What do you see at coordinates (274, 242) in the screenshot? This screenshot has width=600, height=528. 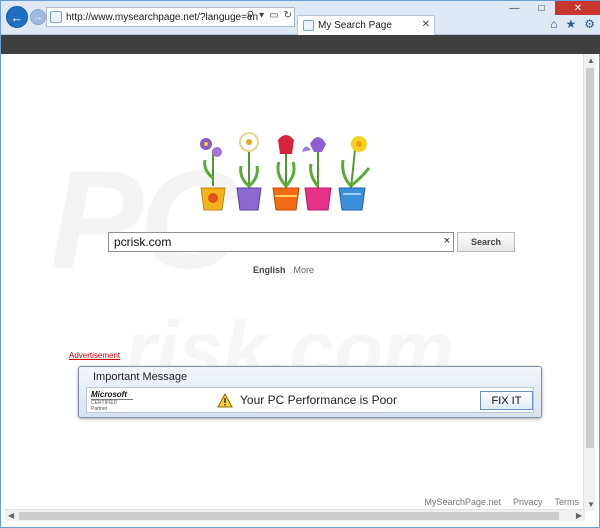 I see `search-input` at bounding box center [274, 242].